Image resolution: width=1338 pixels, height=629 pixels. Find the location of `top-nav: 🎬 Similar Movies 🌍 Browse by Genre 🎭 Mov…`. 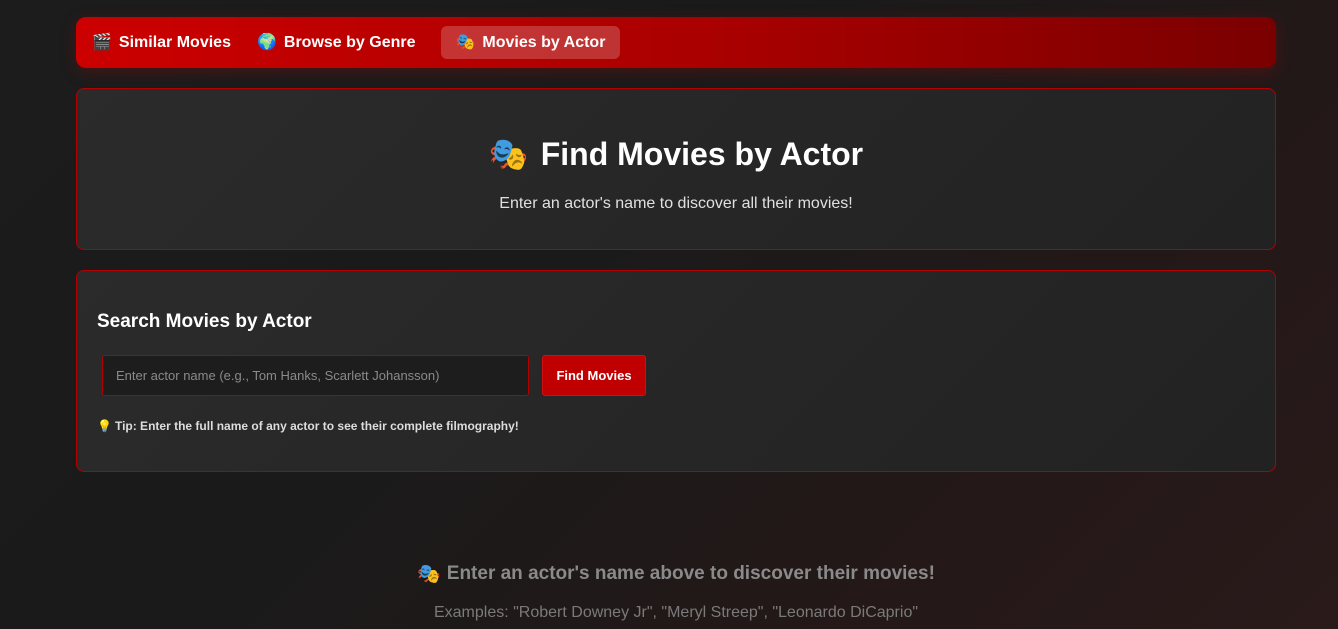

top-nav: 🎬 Similar Movies 🌍 Browse by Genre 🎭 Mov… is located at coordinates (676, 42).